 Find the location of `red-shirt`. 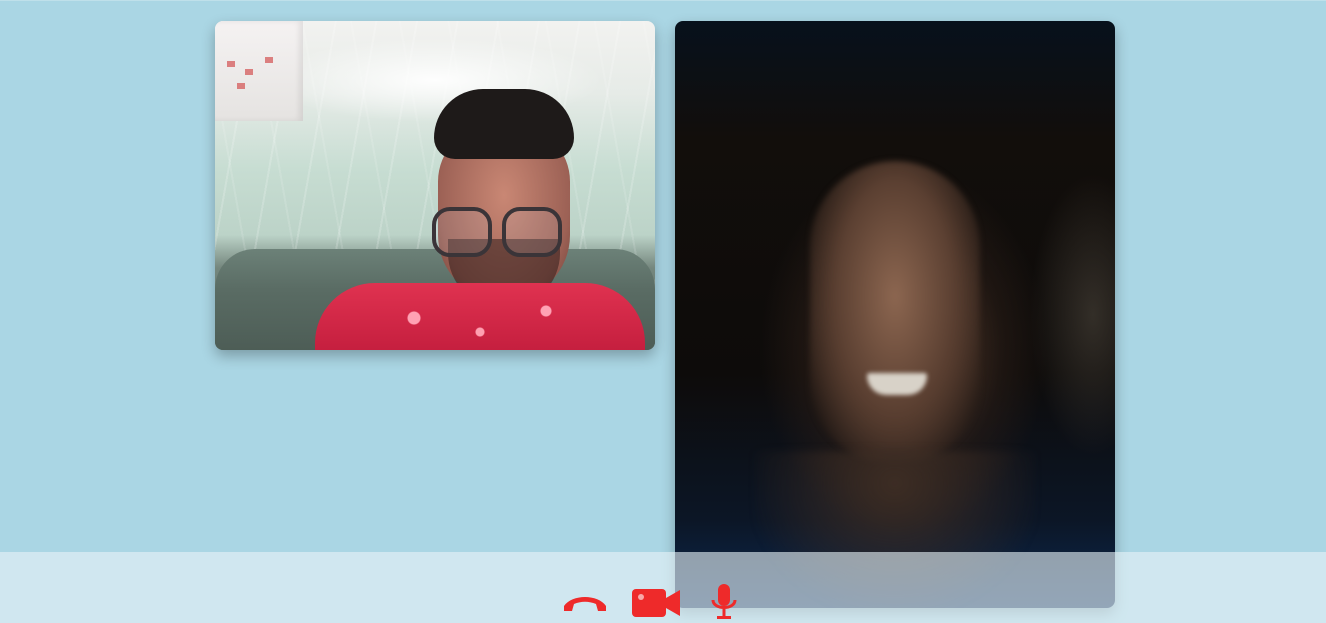

red-shirt is located at coordinates (480, 316).